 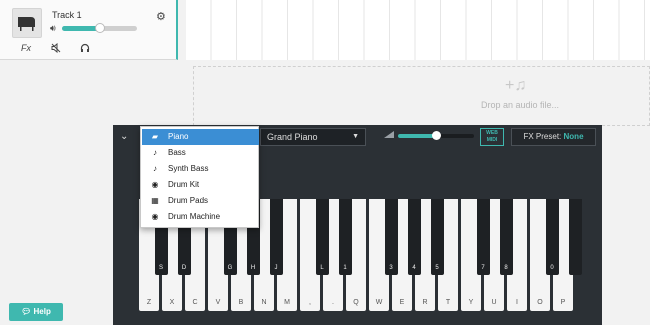 What do you see at coordinates (448, 302) in the screenshot?
I see `white-key-label: T` at bounding box center [448, 302].